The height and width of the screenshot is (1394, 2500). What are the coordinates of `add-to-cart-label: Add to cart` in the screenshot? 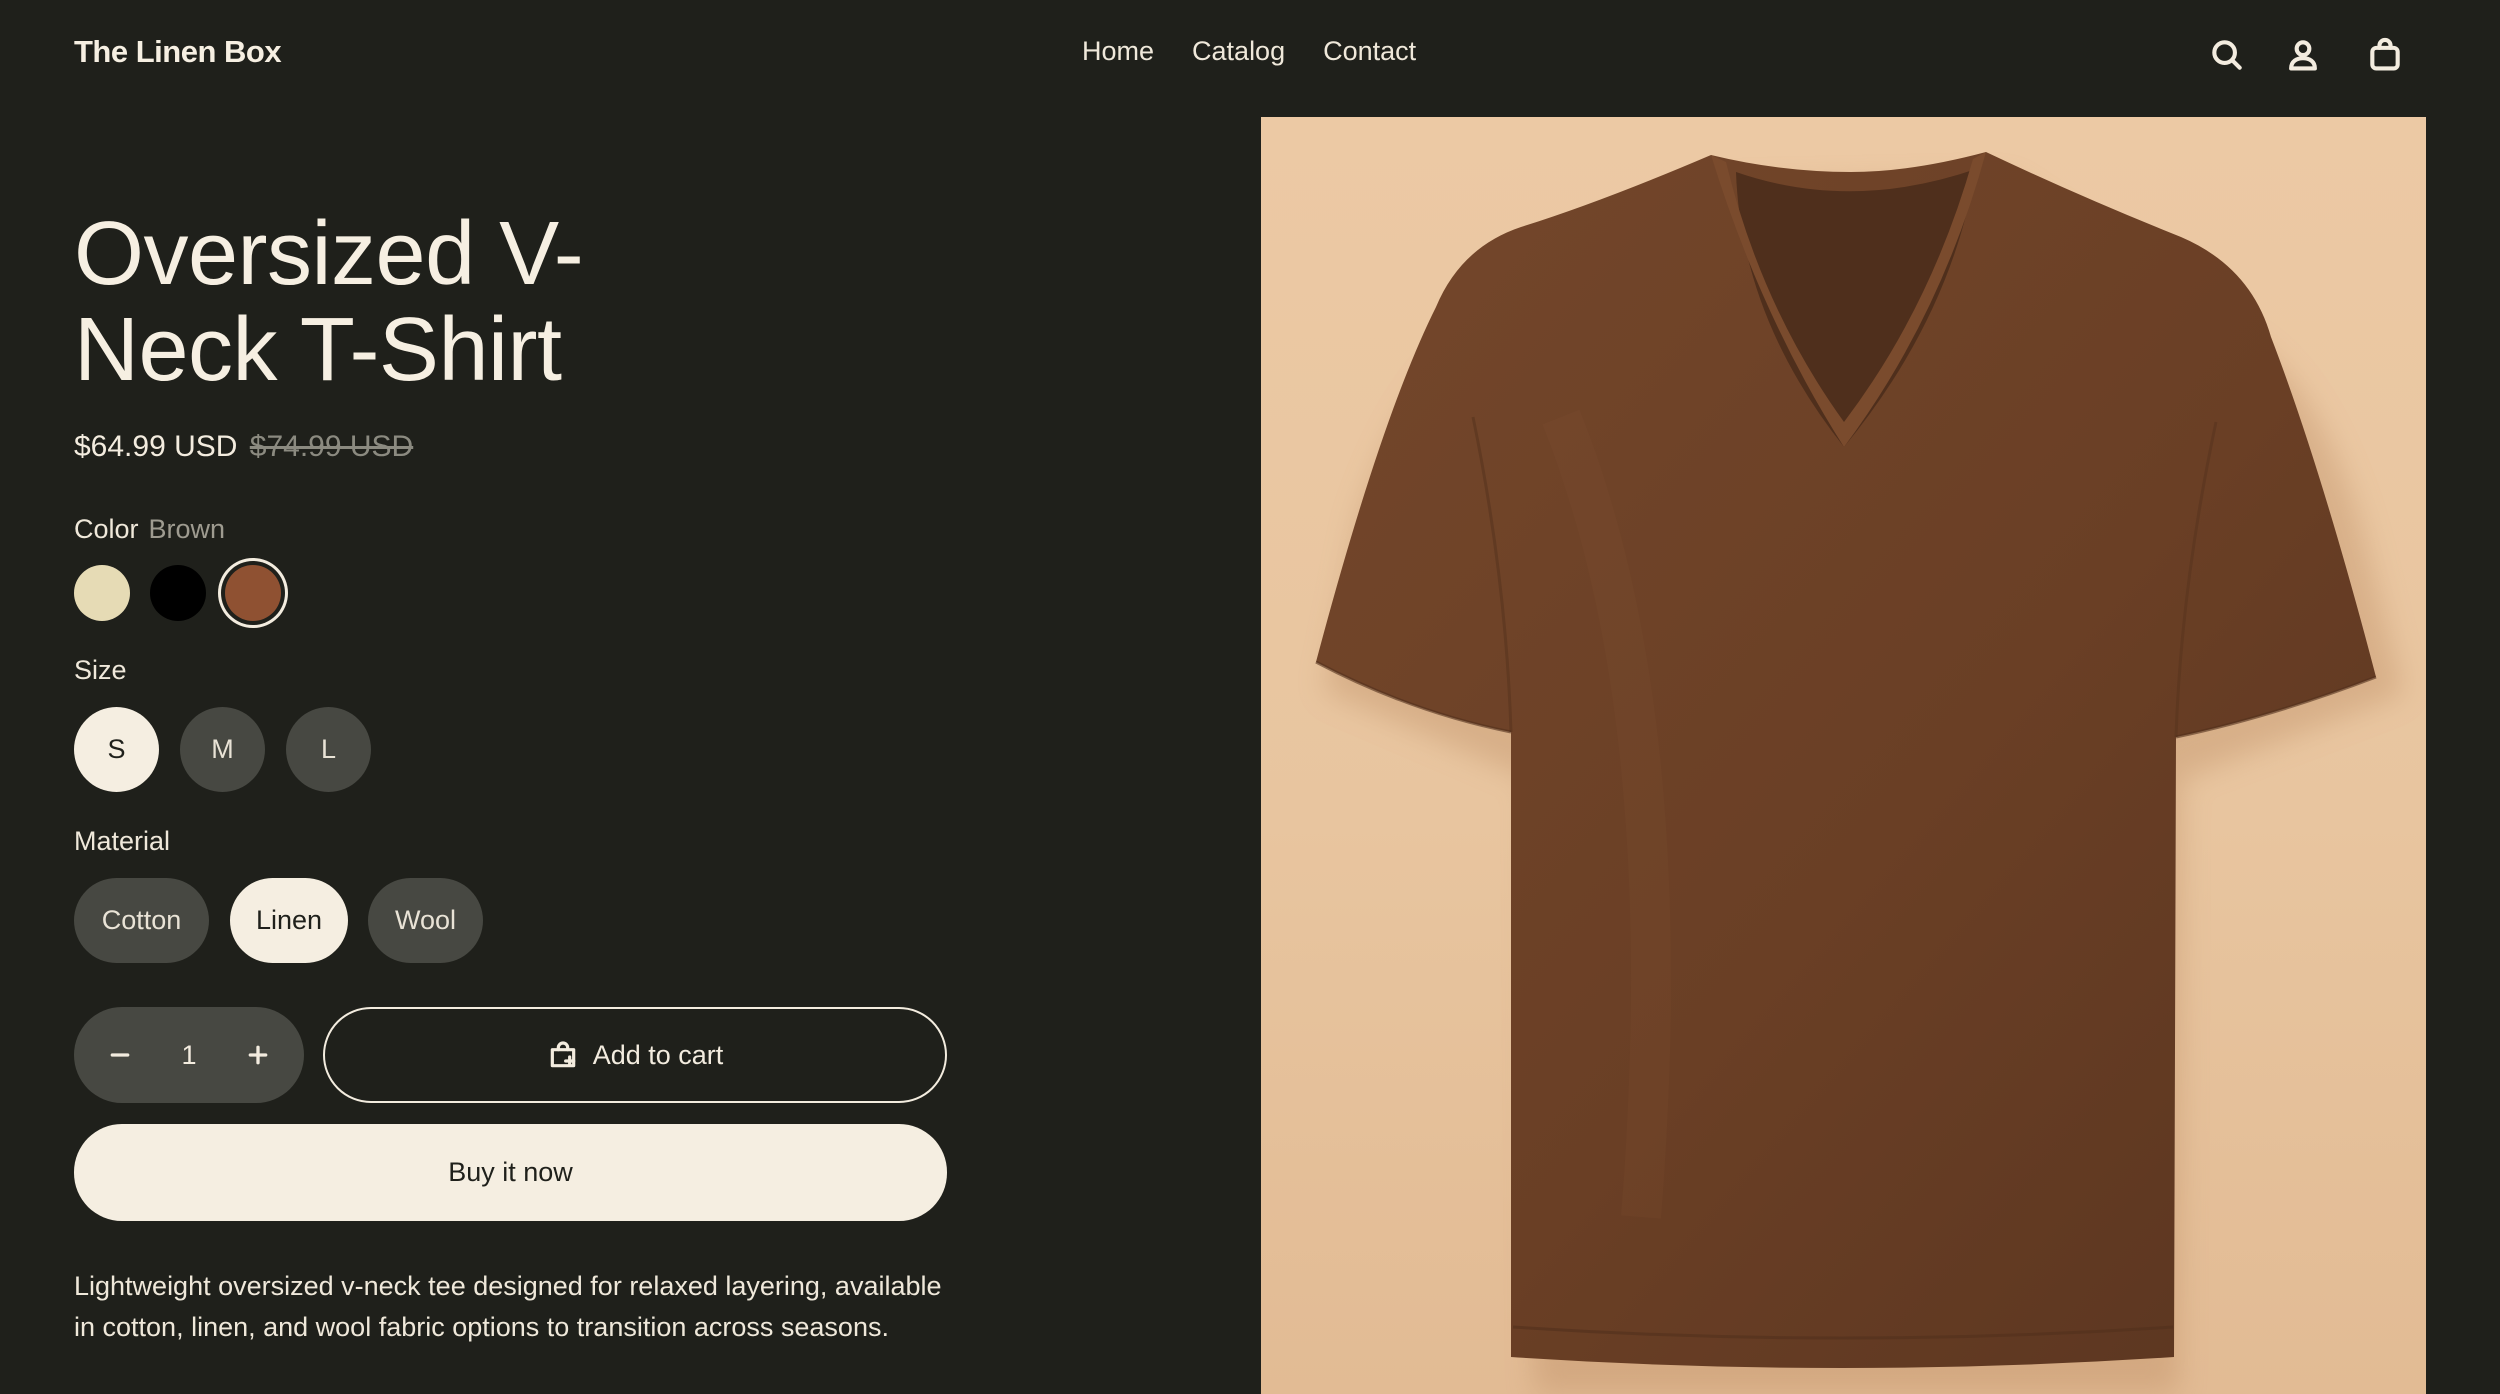 It's located at (658, 1054).